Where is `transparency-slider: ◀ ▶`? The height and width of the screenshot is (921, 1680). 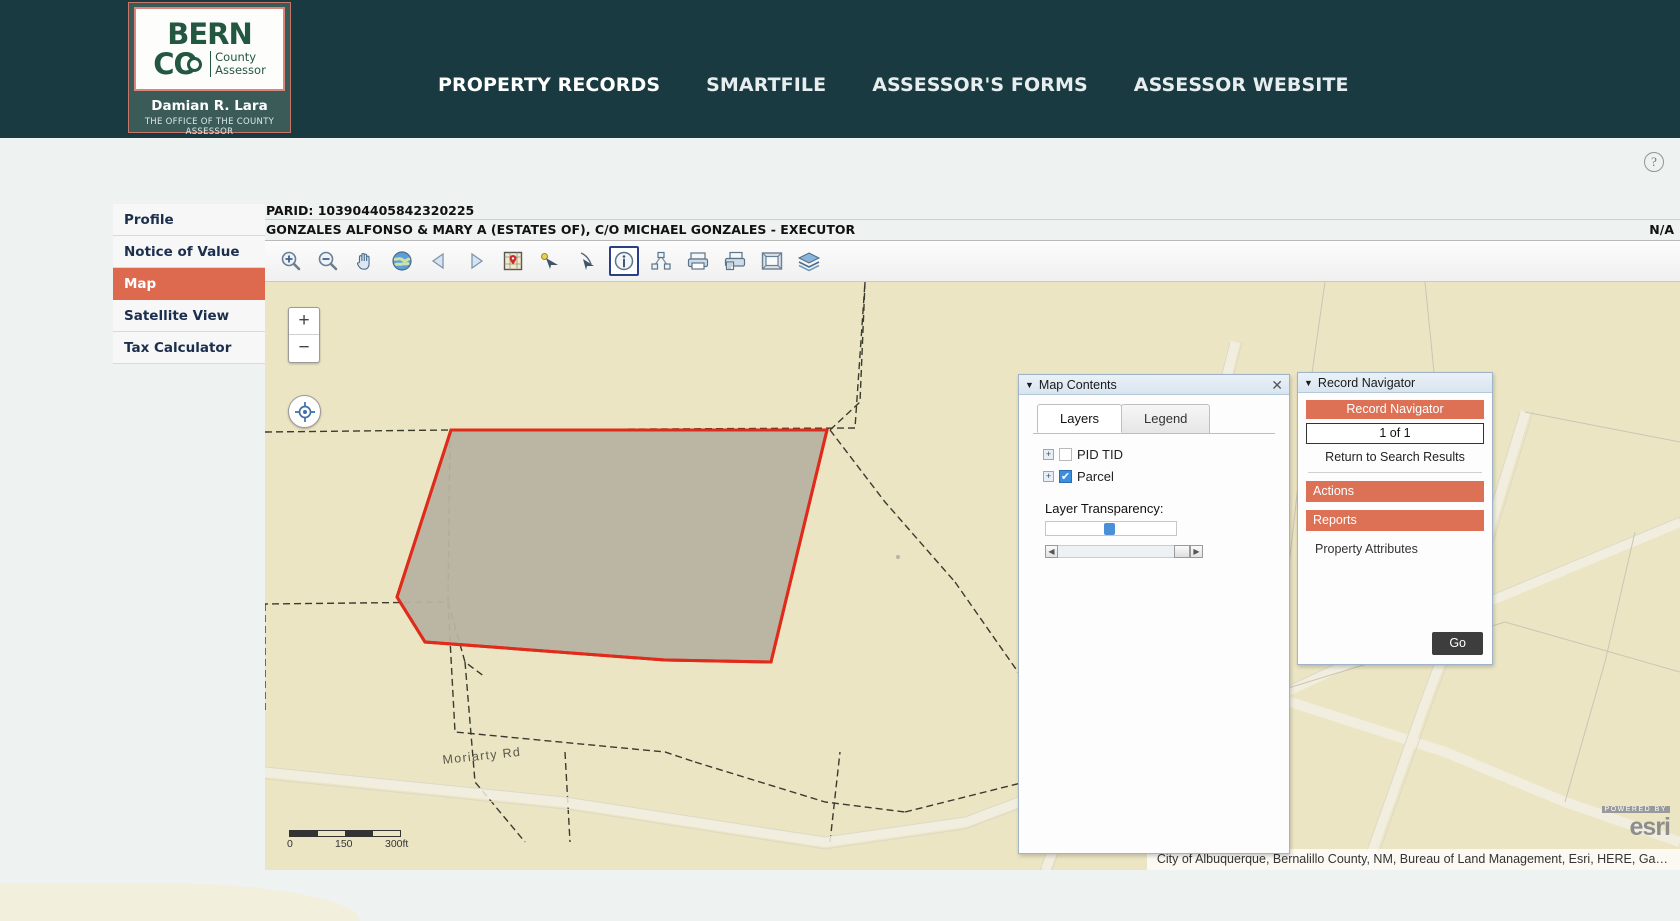
transparency-slider: ◀ ▶ is located at coordinates (1124, 551).